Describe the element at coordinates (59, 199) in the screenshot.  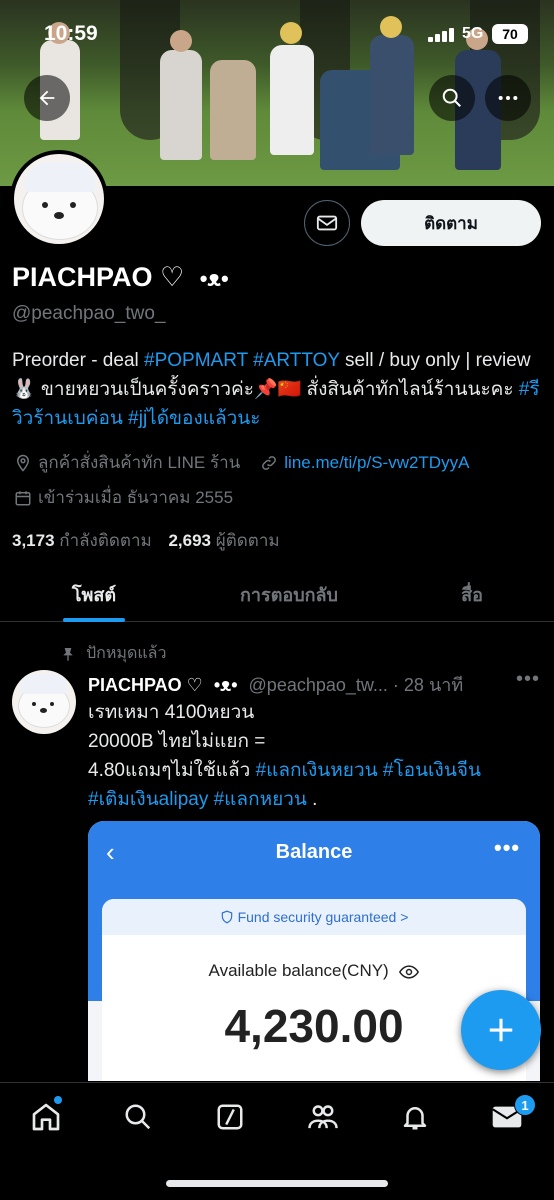
I see `profile-avatar` at that location.